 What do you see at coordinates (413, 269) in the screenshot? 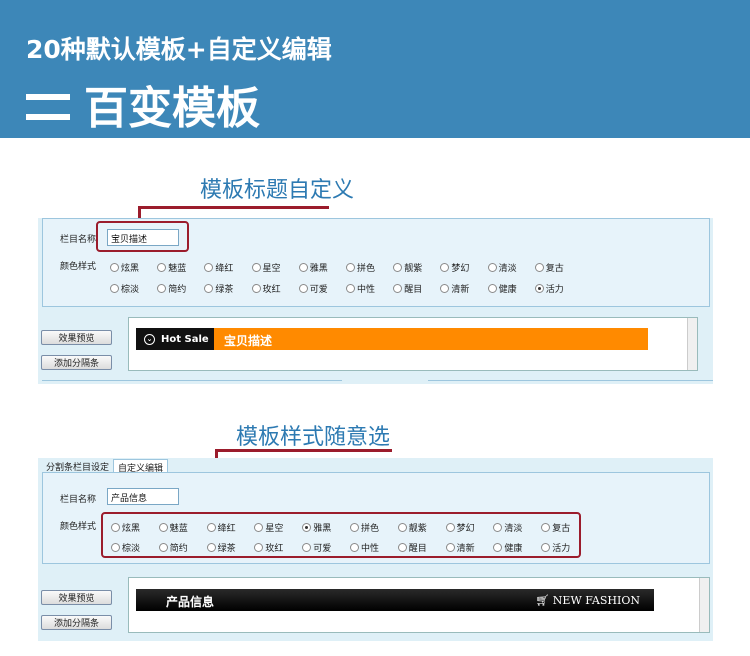
I see `style-option-label: 靓紫` at bounding box center [413, 269].